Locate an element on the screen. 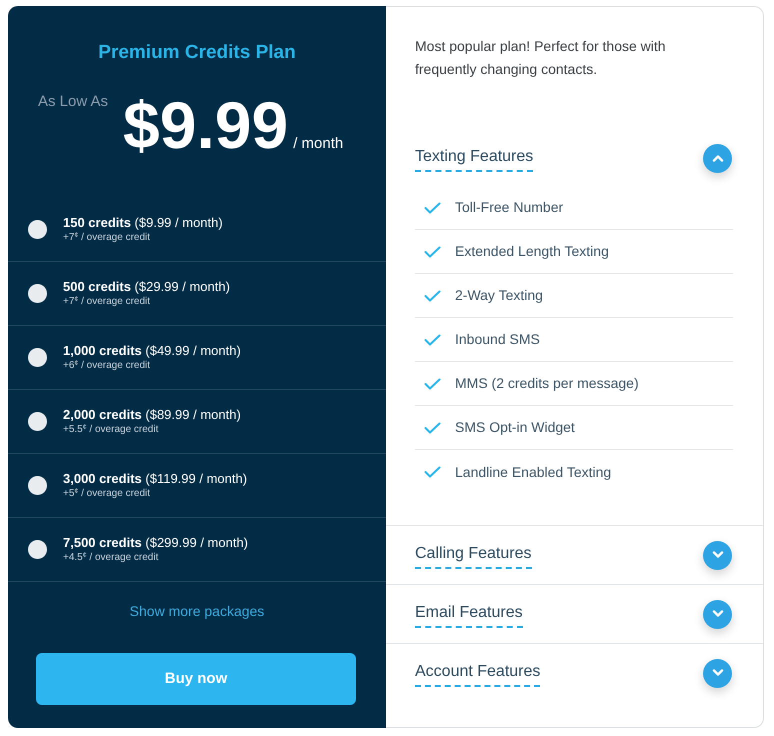 This screenshot has height=736, width=774. feature-text: Landline Enabled Texting is located at coordinates (533, 472).